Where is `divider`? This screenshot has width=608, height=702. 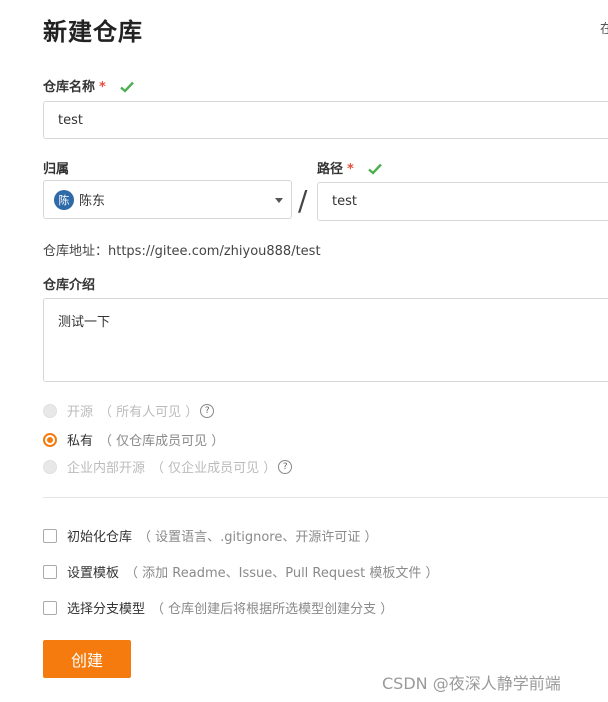
divider is located at coordinates (325, 497).